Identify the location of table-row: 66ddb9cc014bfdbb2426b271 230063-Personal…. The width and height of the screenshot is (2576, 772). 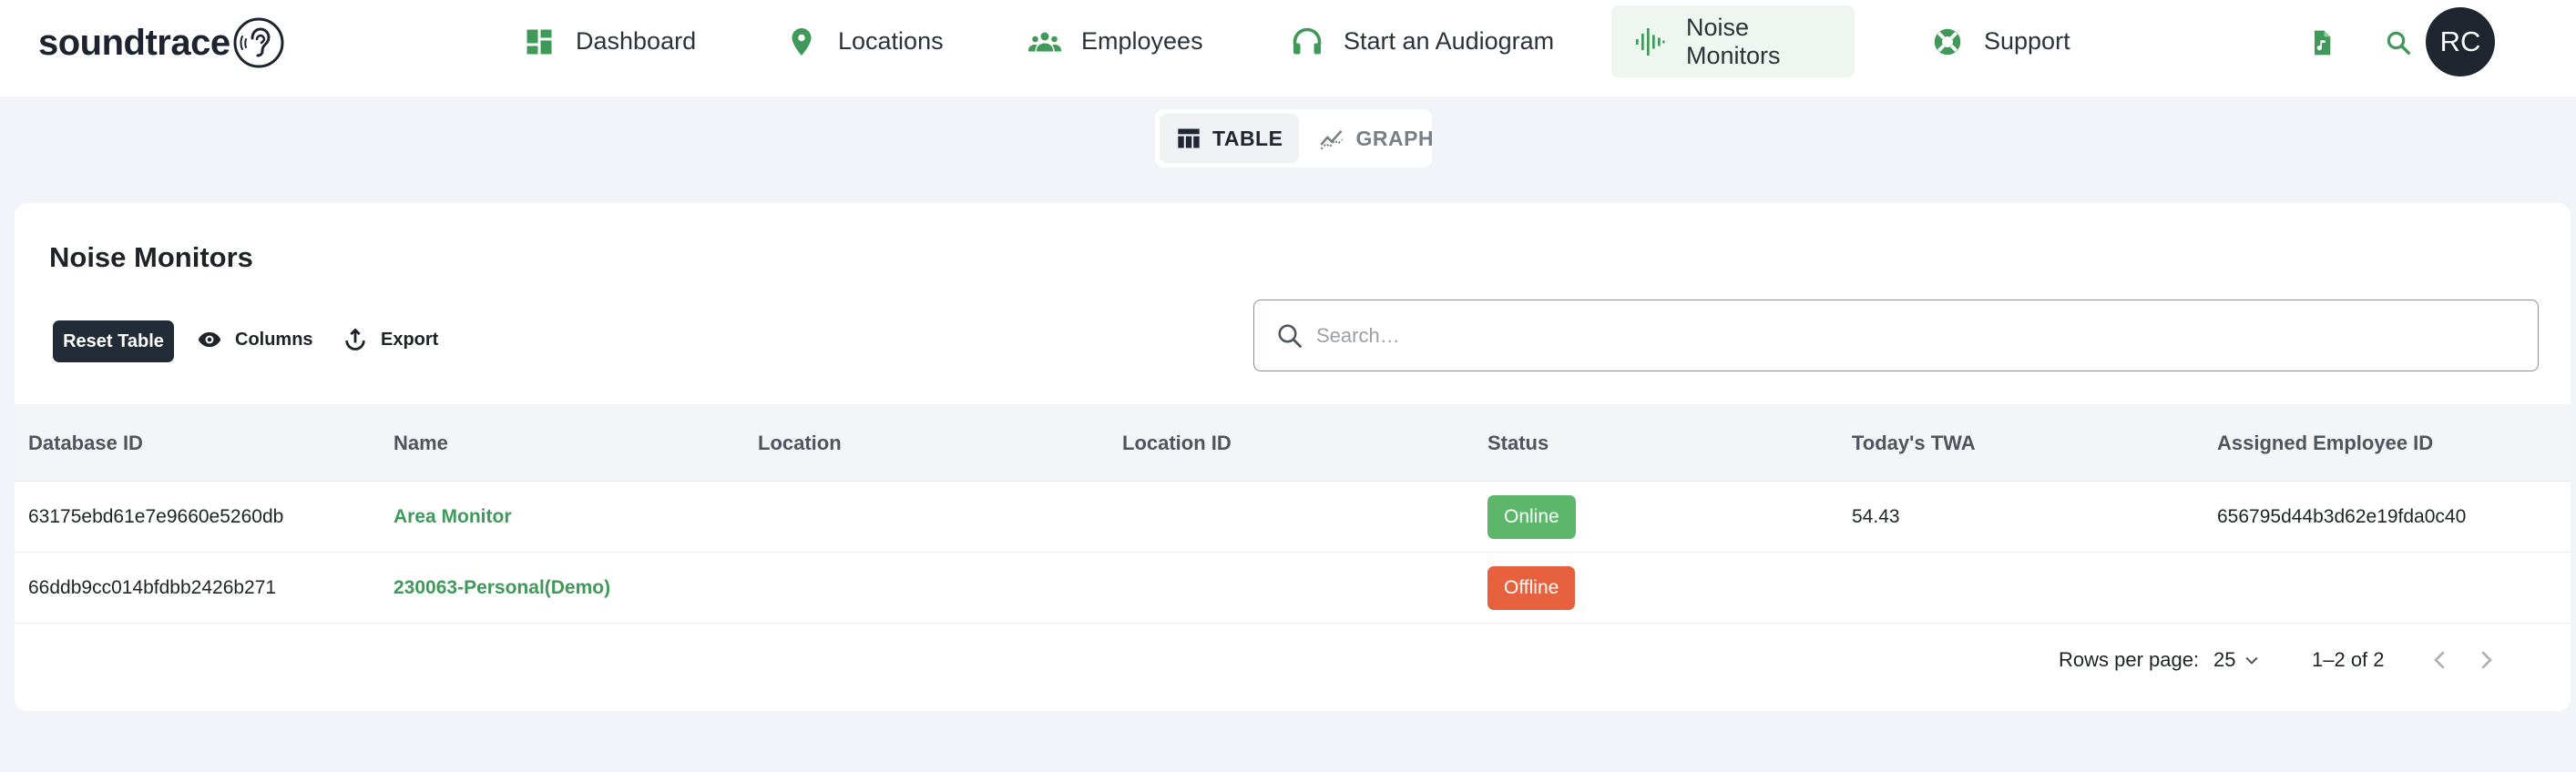
(1293, 588).